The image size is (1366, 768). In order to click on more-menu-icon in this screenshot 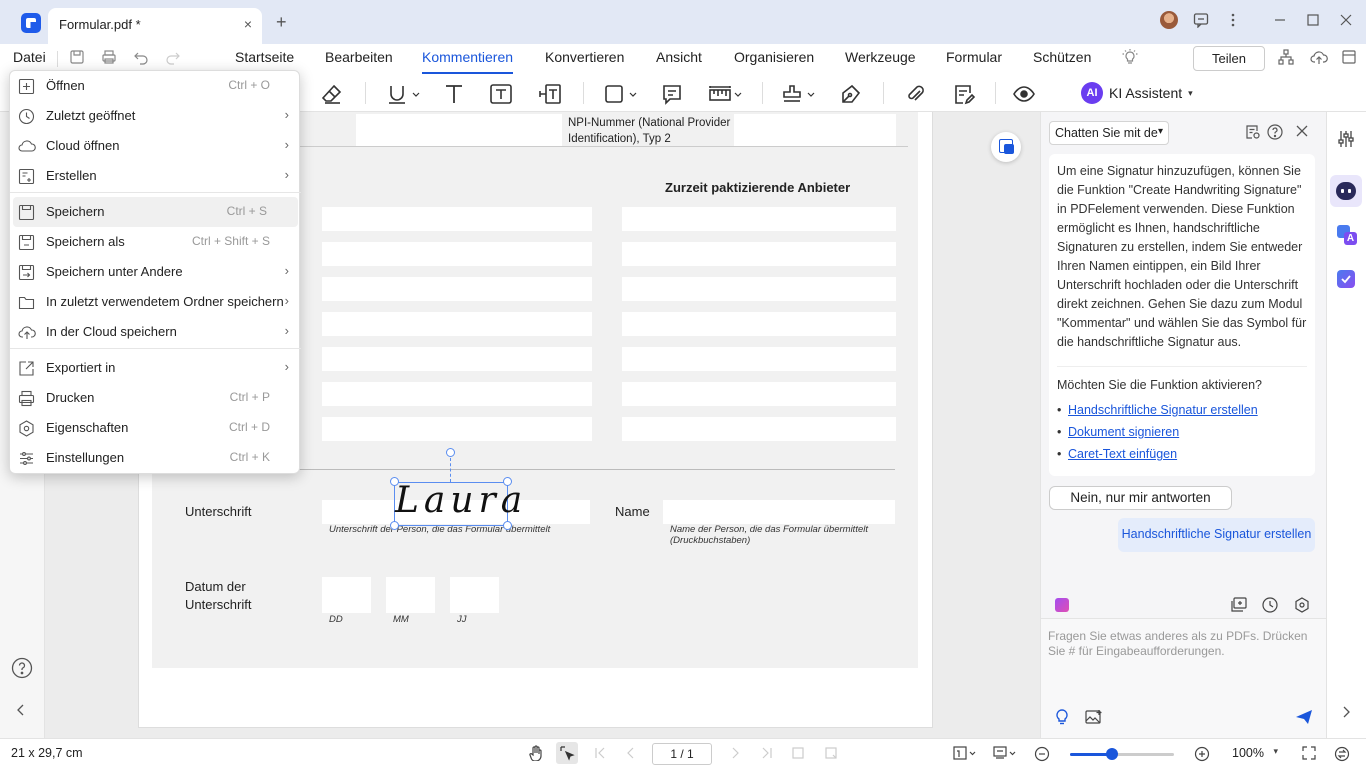, I will do `click(1233, 20)`.